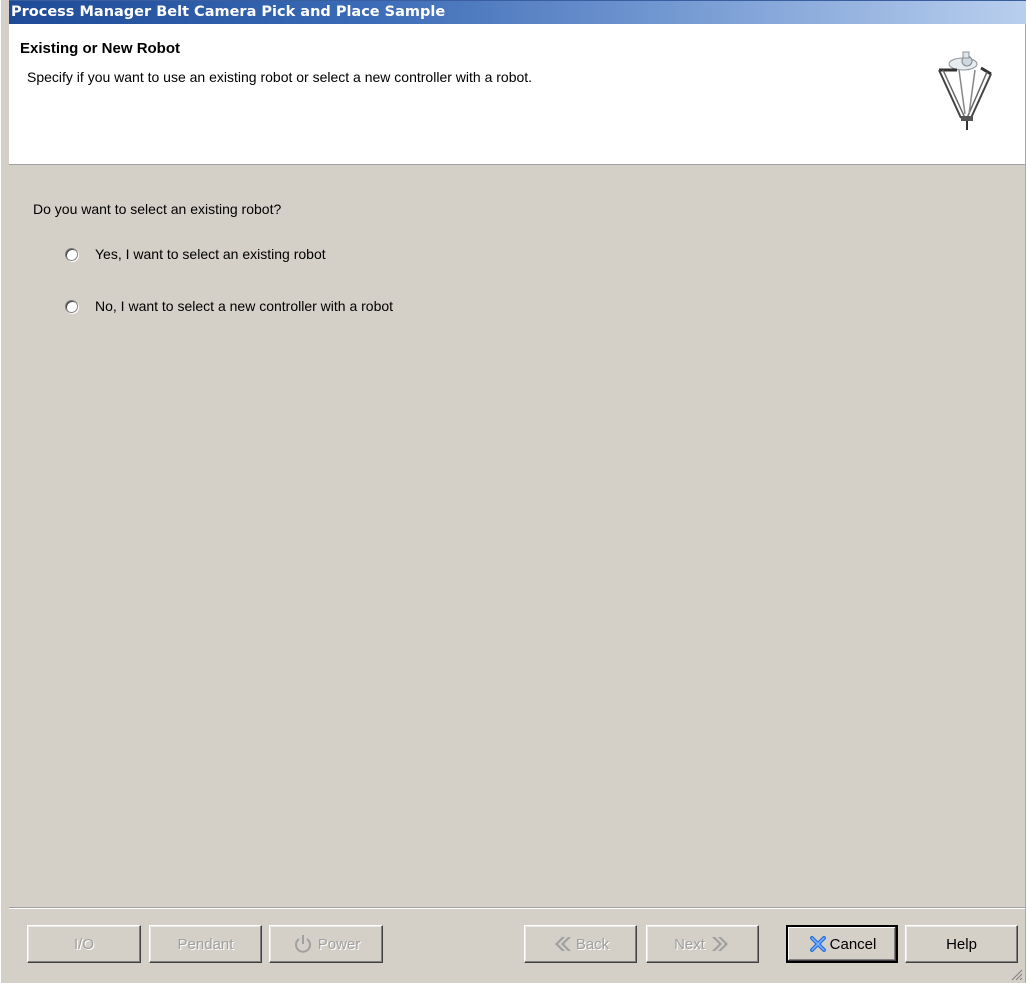 Image resolution: width=1026 pixels, height=983 pixels. I want to click on option-existing-robot-label: Yes, I want to select an existing robot, so click(210, 254).